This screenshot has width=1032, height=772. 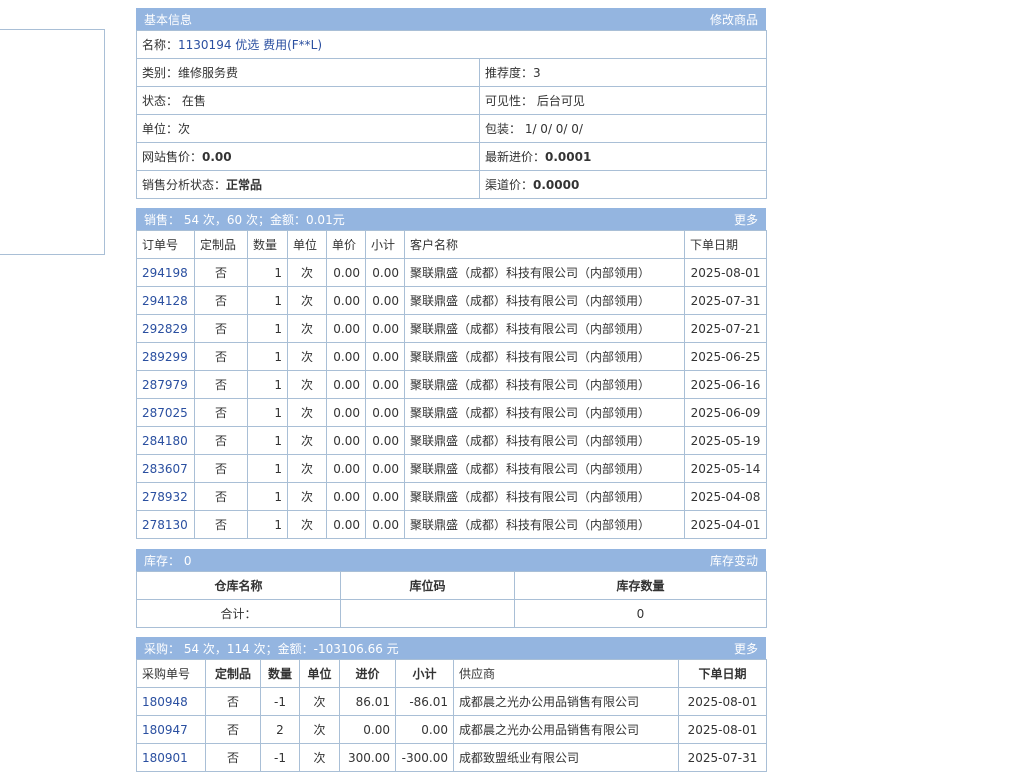 I want to click on purchase-row-cell: 0.00, so click(x=424, y=729).